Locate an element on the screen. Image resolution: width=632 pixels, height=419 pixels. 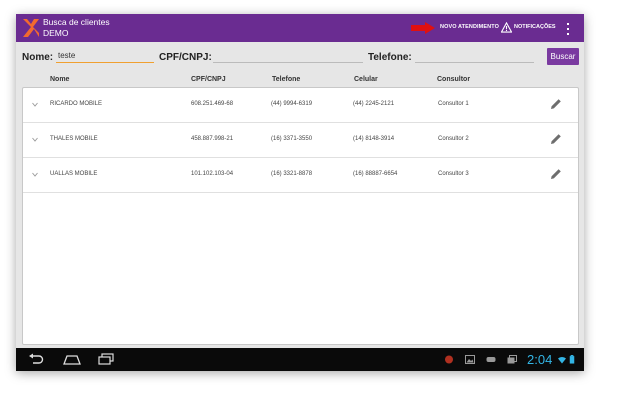
cell-consultor: Consultor 2 is located at coordinates (453, 139).